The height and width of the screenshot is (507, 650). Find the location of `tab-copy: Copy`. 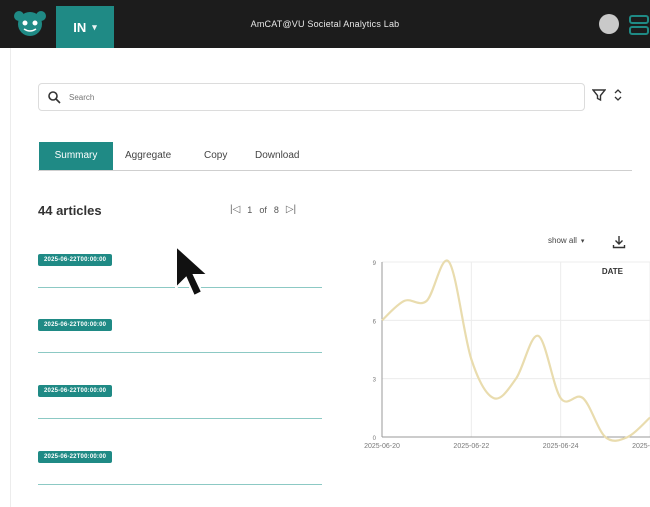

tab-copy: Copy is located at coordinates (215, 156).